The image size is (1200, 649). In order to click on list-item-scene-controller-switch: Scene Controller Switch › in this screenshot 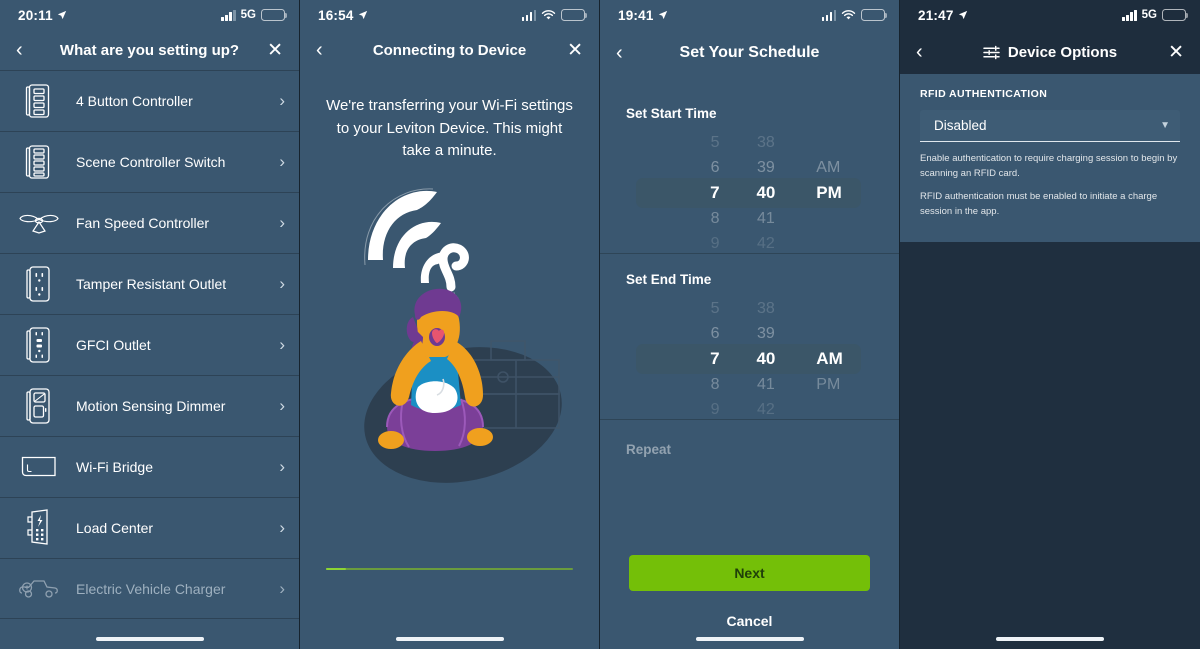, I will do `click(149, 161)`.